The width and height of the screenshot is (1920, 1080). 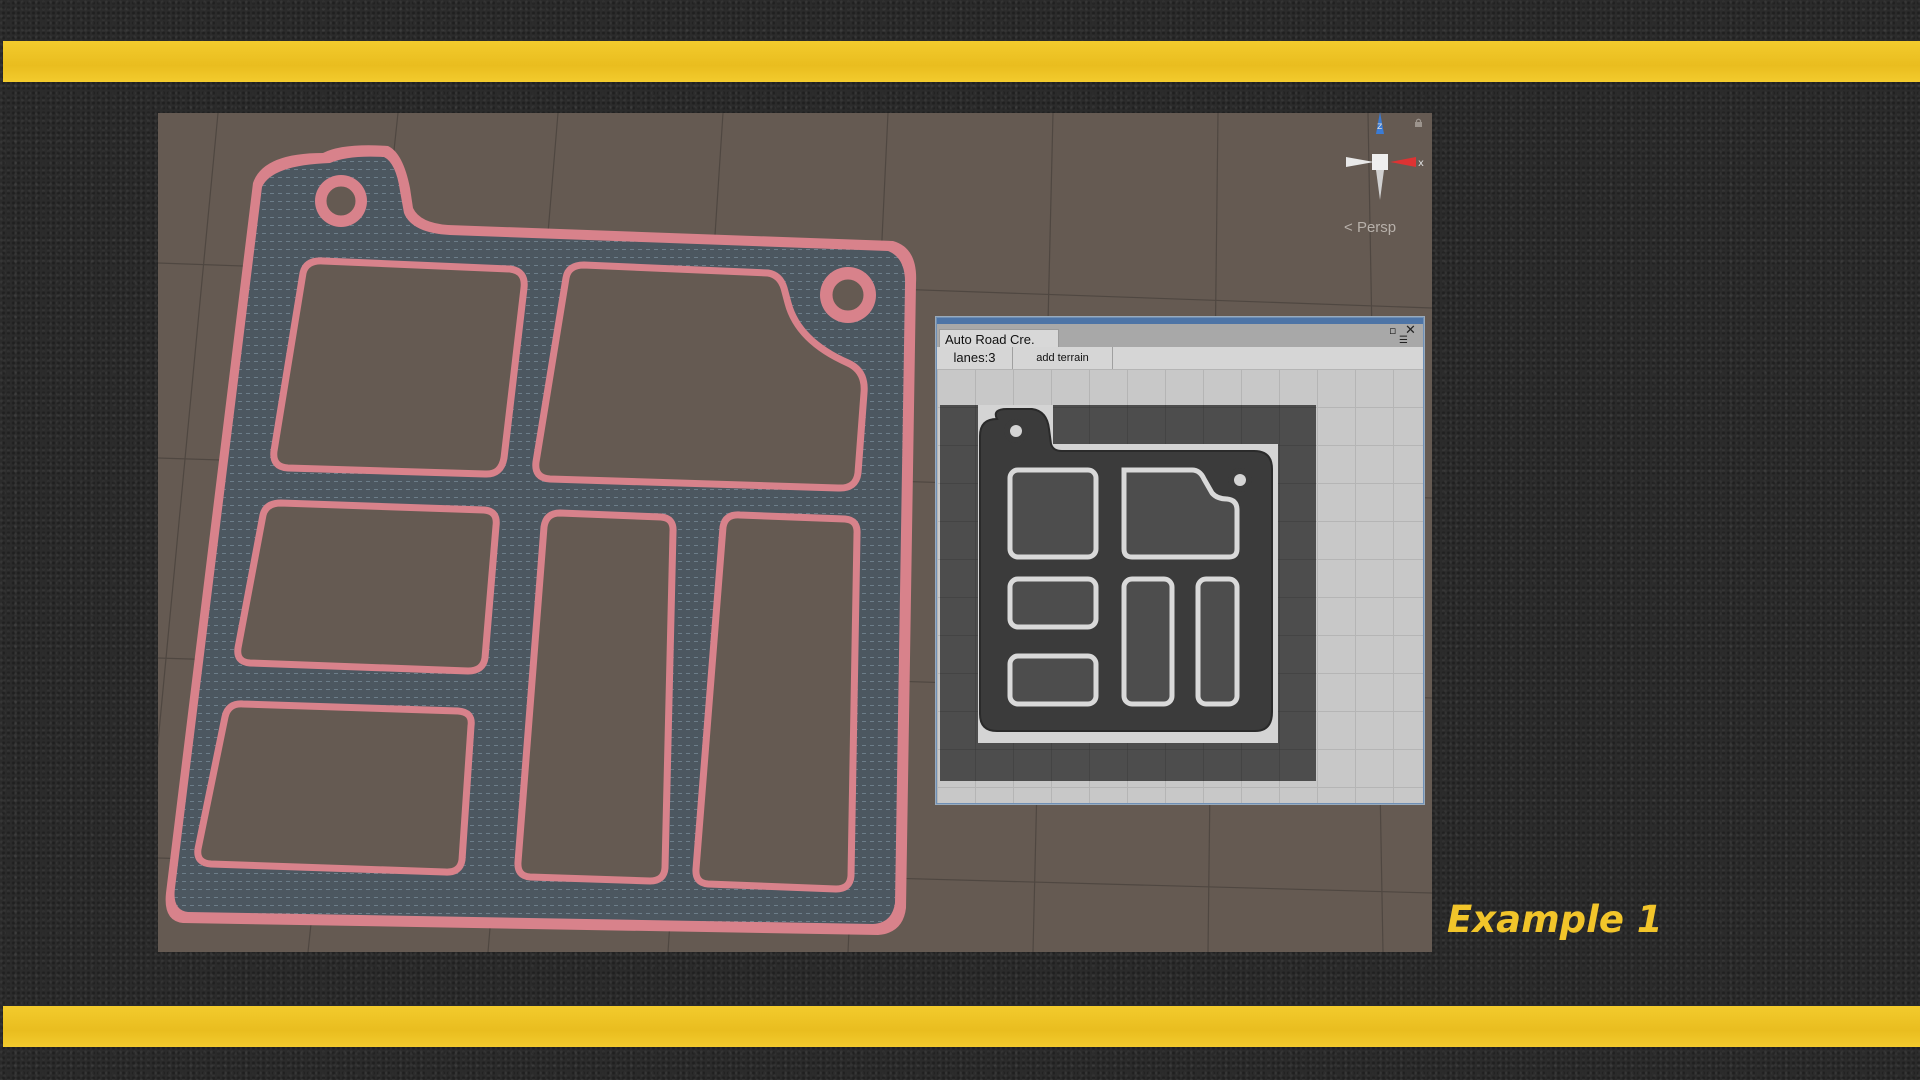 I want to click on road-editor-canvas, so click(x=1180, y=586).